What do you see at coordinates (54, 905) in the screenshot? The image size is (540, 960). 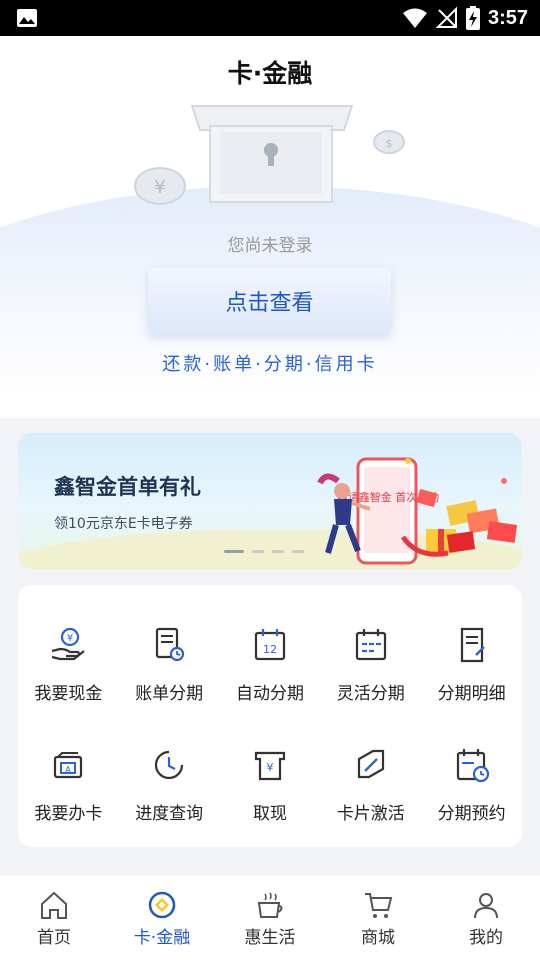 I see `home-icon` at bounding box center [54, 905].